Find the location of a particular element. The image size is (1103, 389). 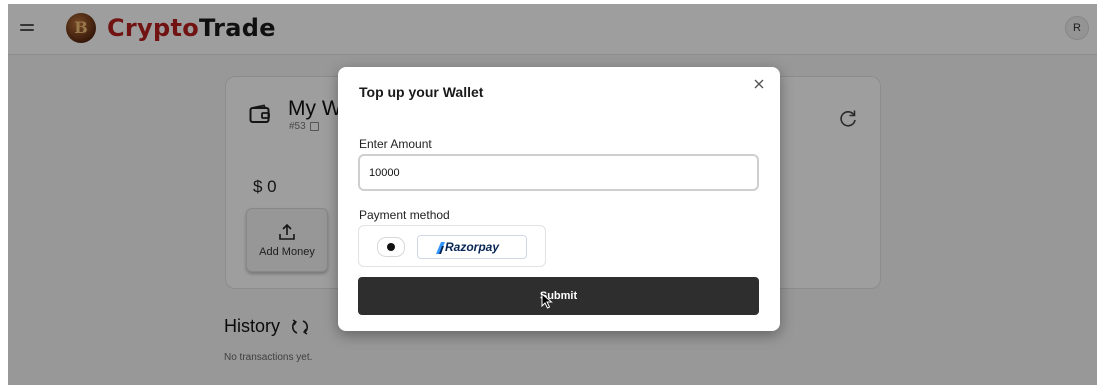

submit-button: Submit is located at coordinates (558, 296).